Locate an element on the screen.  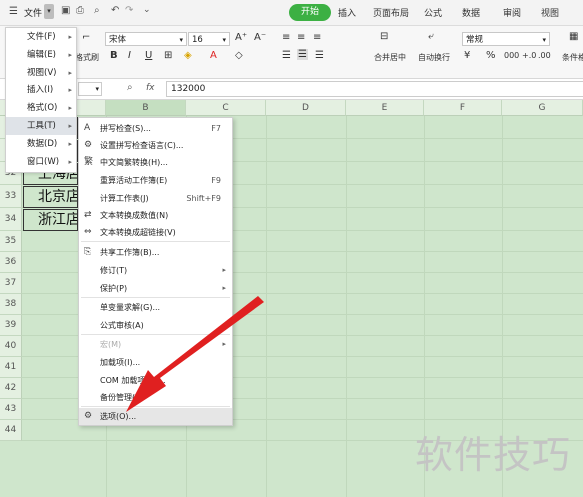
arrow-shape is located at coordinates (195, 354).